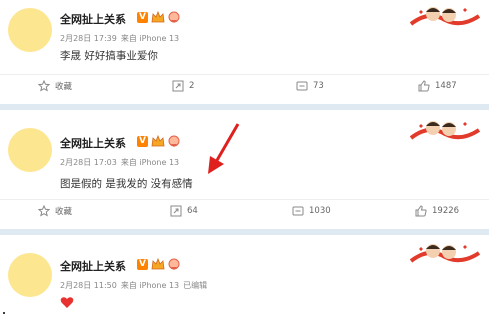 The image size is (489, 319). What do you see at coordinates (244, 86) in the screenshot?
I see `action-bar: 收藏 2 73 1487` at bounding box center [244, 86].